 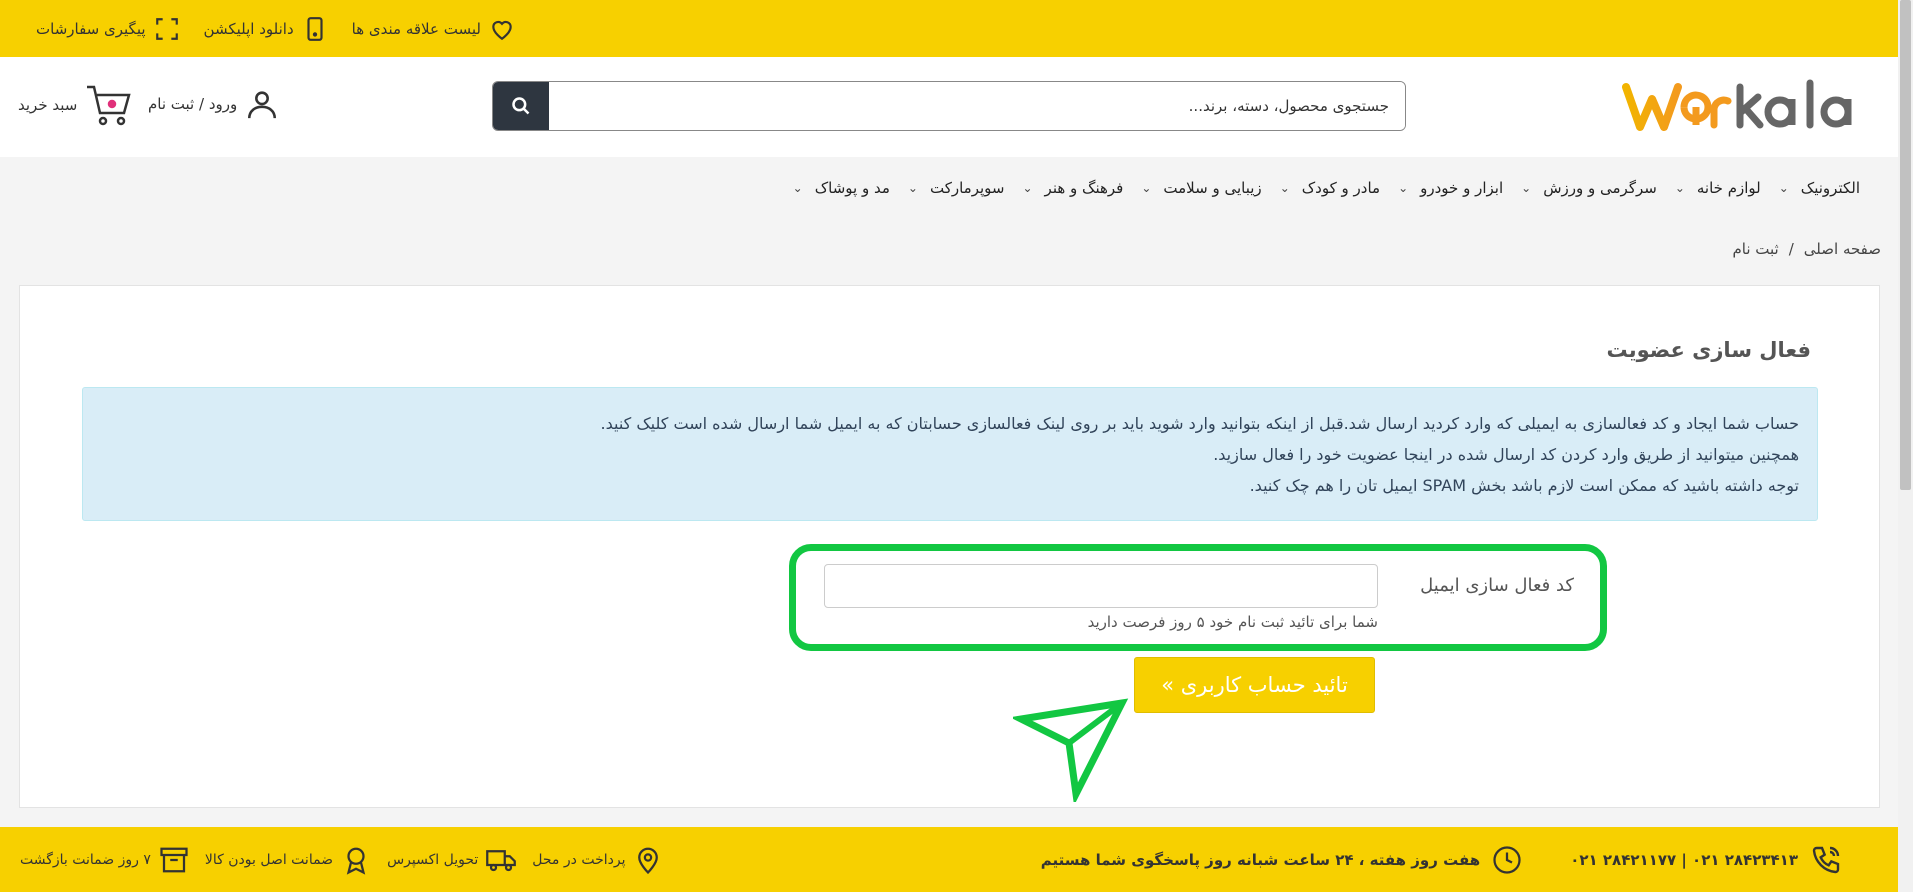 I want to click on scan-icon, so click(x=166, y=28).